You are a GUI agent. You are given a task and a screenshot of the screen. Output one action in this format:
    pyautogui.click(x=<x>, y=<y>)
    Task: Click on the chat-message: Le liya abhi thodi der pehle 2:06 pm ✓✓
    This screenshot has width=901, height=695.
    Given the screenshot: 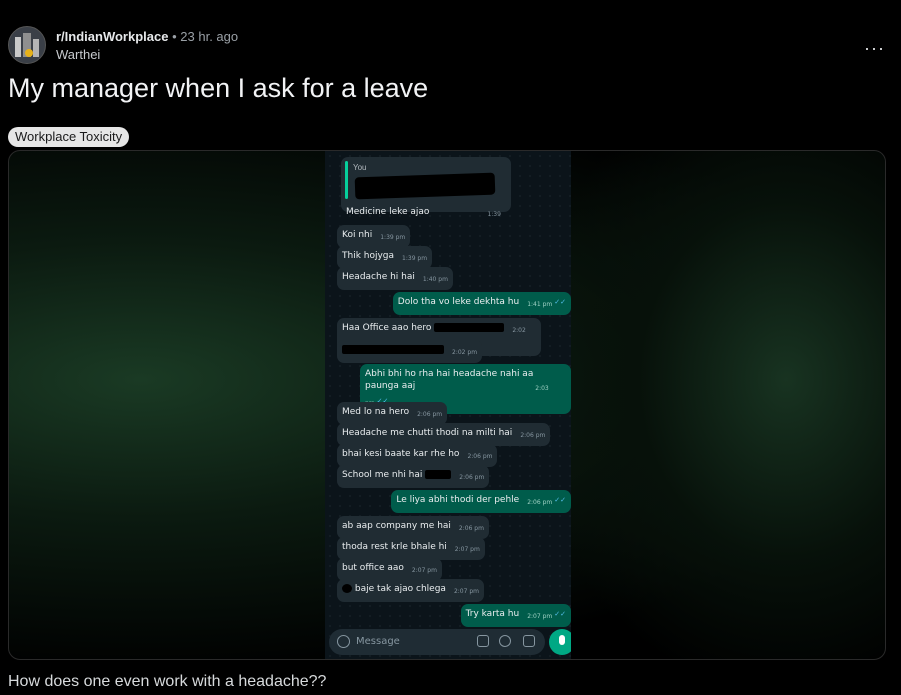 What is the action you would take?
    pyautogui.click(x=481, y=501)
    